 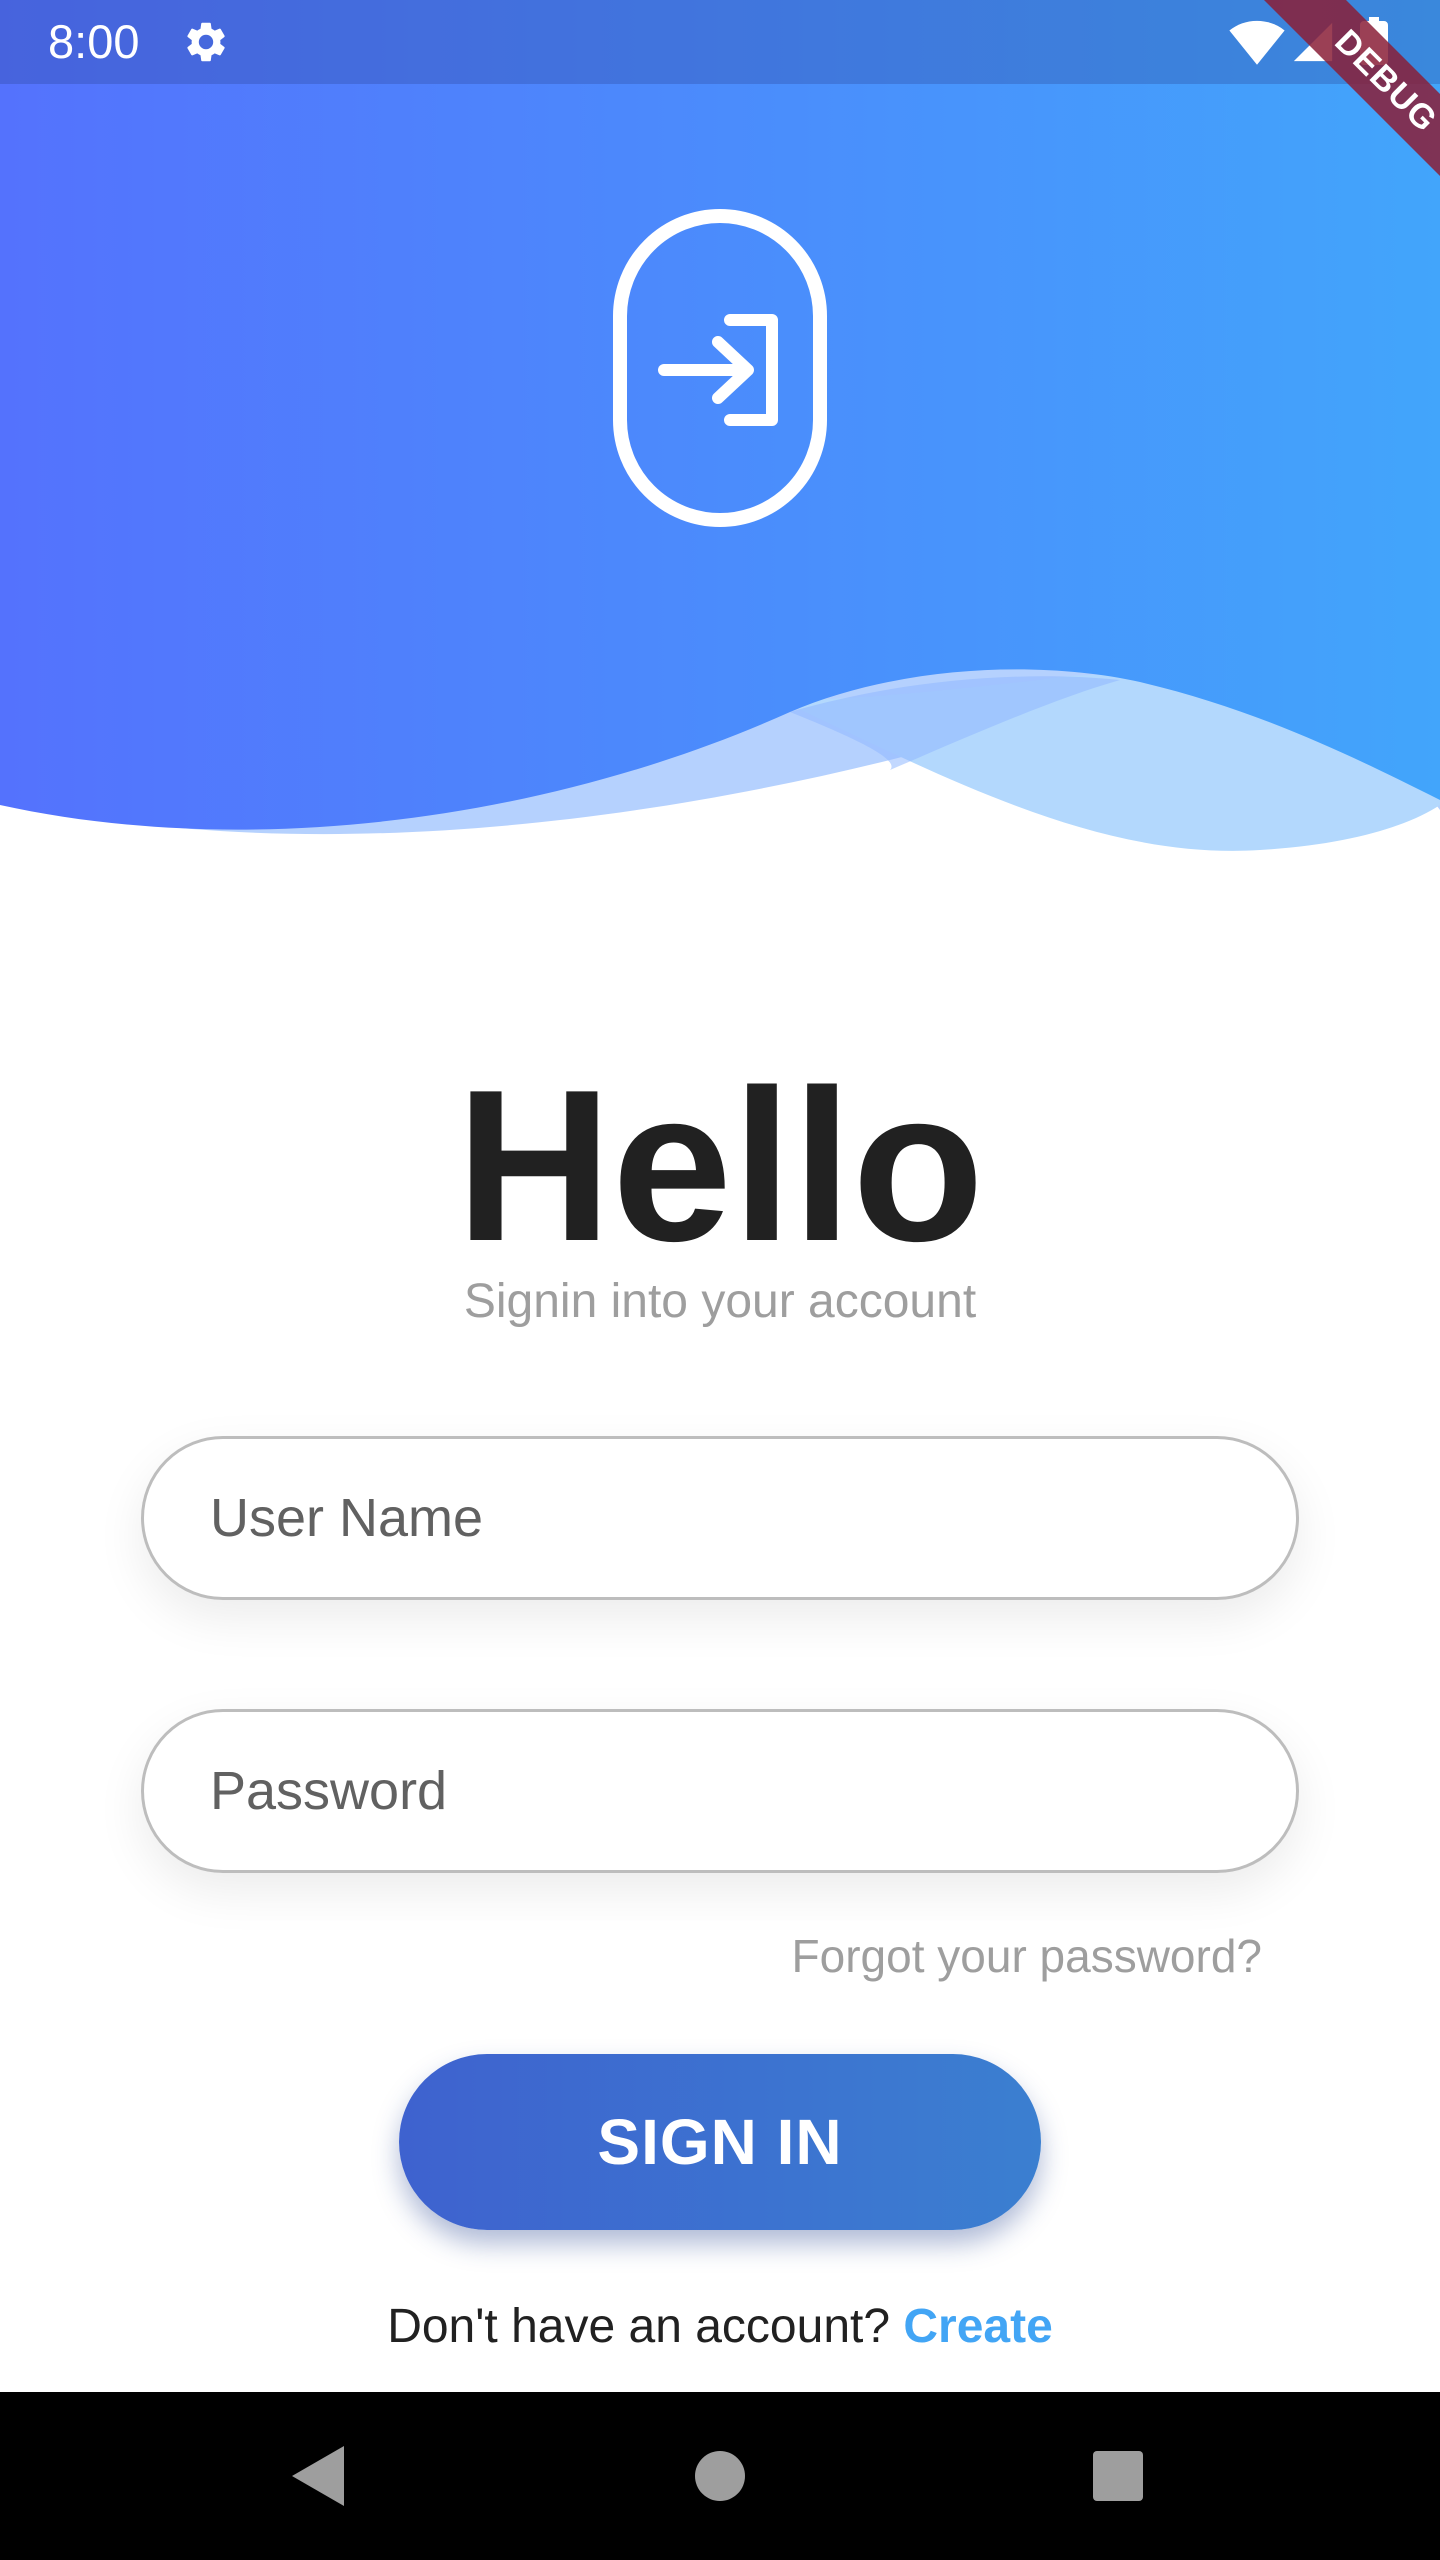 I want to click on create-account-link: Create, so click(x=977, y=2326).